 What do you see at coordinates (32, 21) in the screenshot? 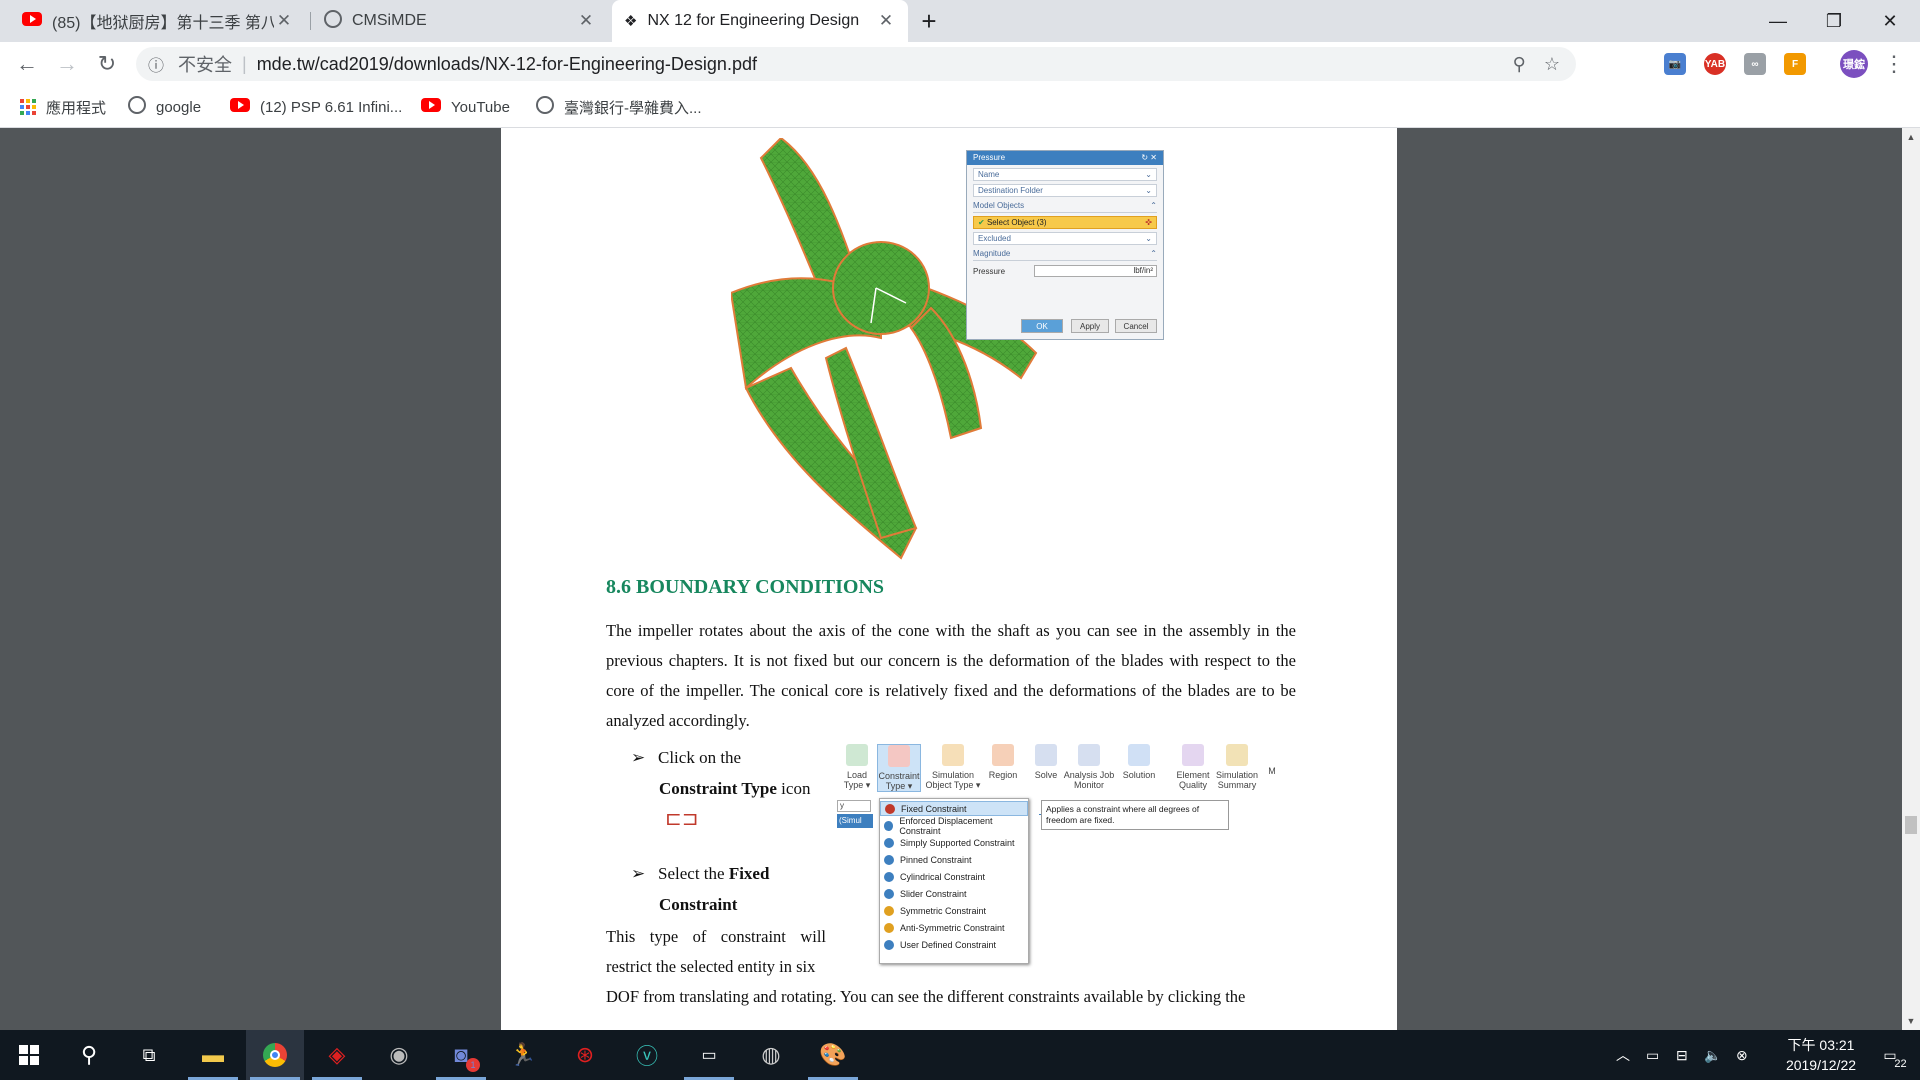
I see `youtube-icon` at bounding box center [32, 21].